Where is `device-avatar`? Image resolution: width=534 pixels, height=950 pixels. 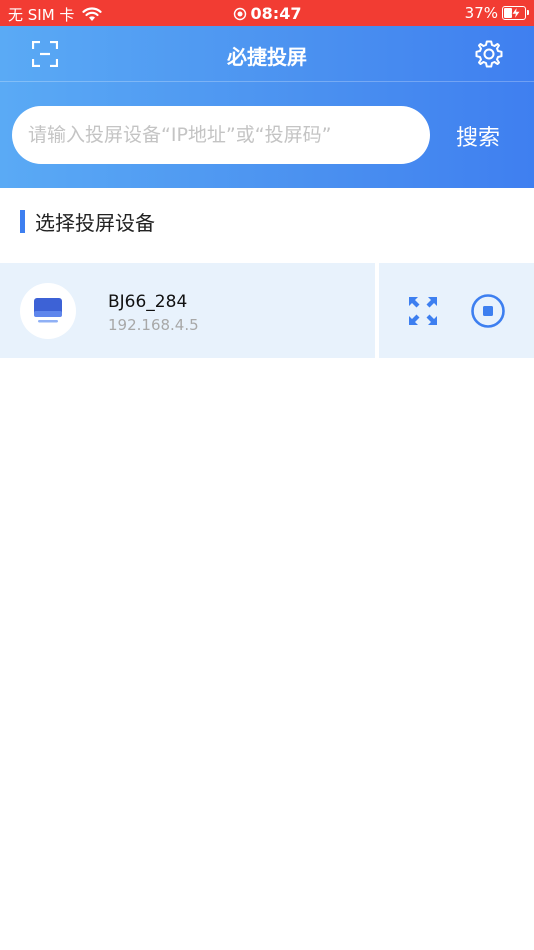
device-avatar is located at coordinates (48, 311).